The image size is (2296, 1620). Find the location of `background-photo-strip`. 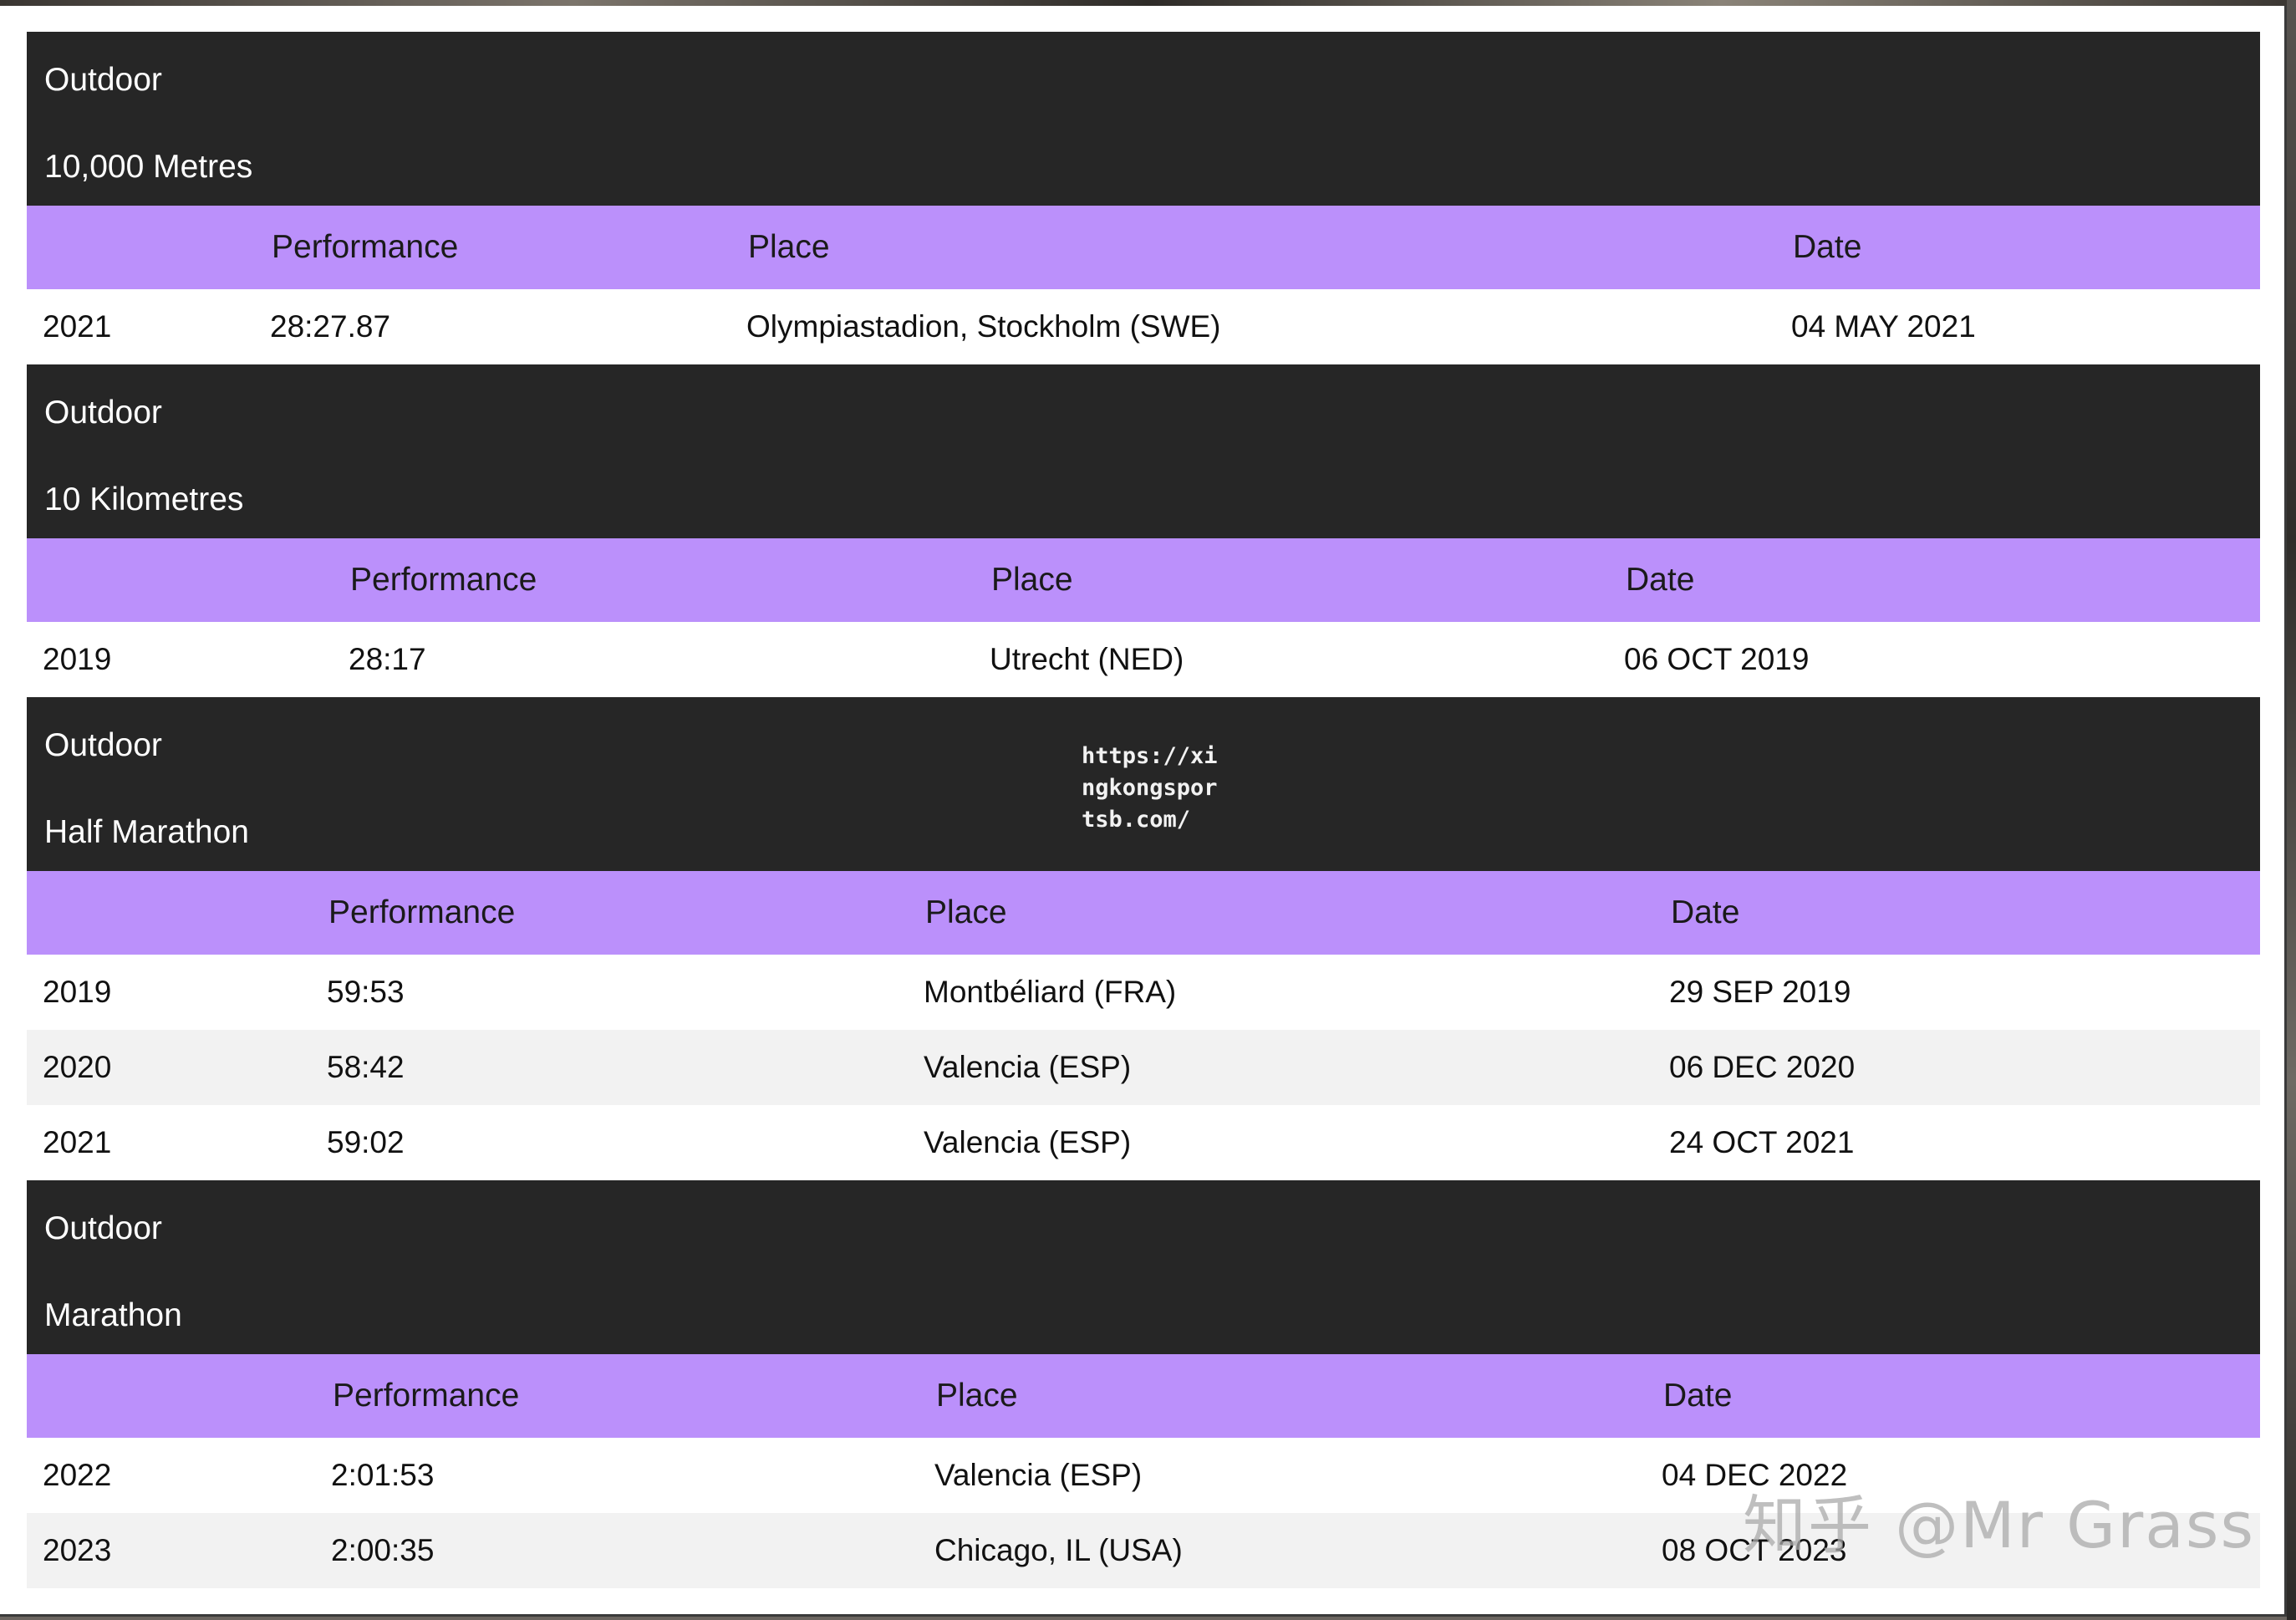

background-photo-strip is located at coordinates (1148, 3).